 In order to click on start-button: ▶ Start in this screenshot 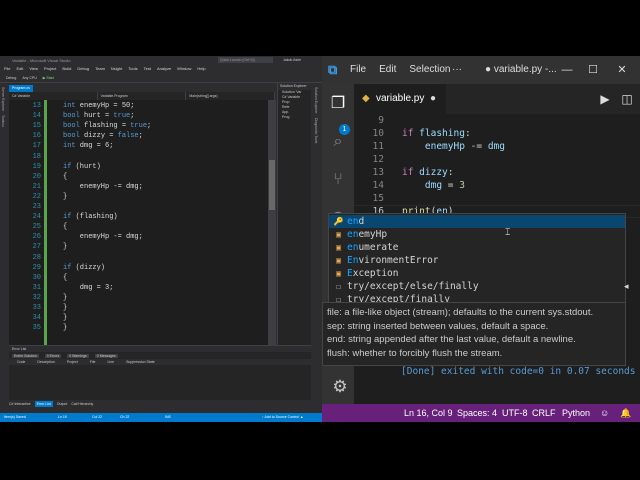, I will do `click(48, 78)`.